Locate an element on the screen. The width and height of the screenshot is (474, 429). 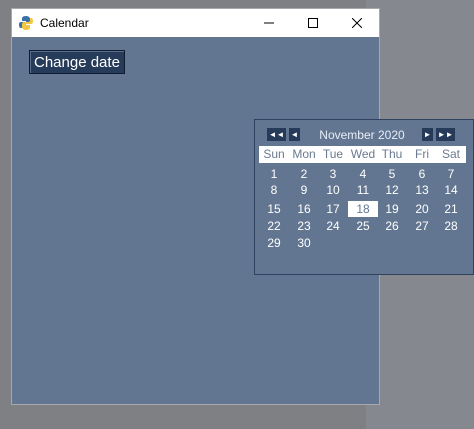
day-cell: 12 is located at coordinates (392, 190).